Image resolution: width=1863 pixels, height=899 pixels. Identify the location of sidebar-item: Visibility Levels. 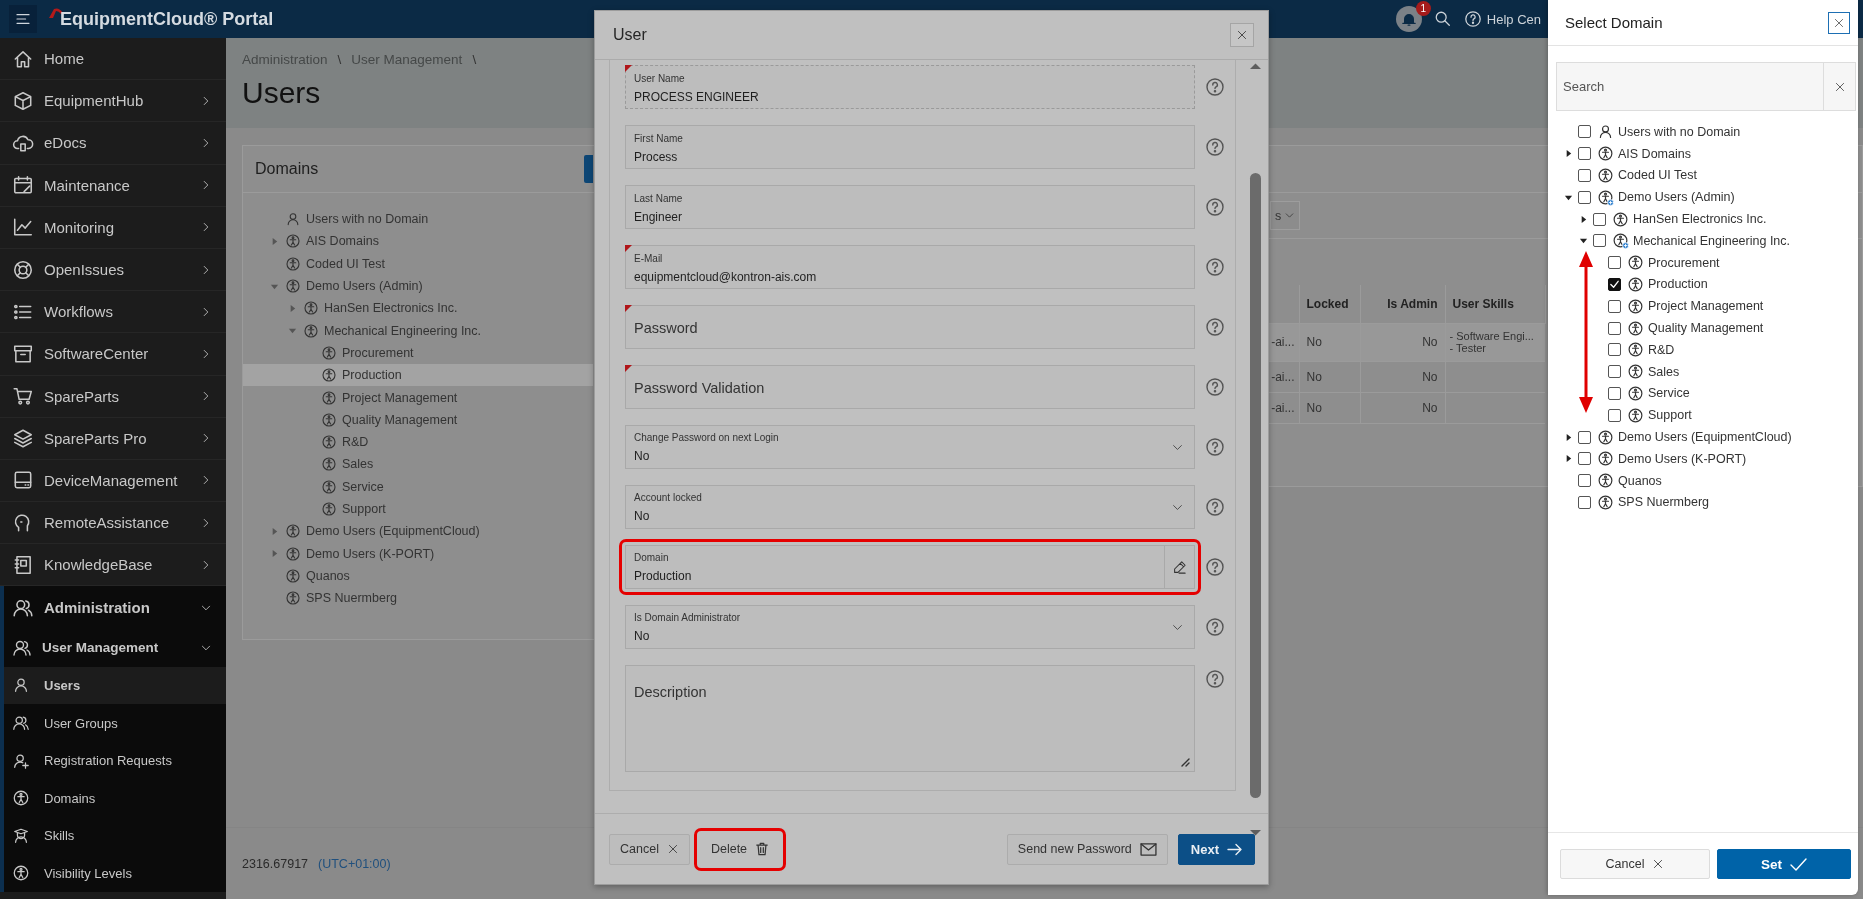
(115, 873).